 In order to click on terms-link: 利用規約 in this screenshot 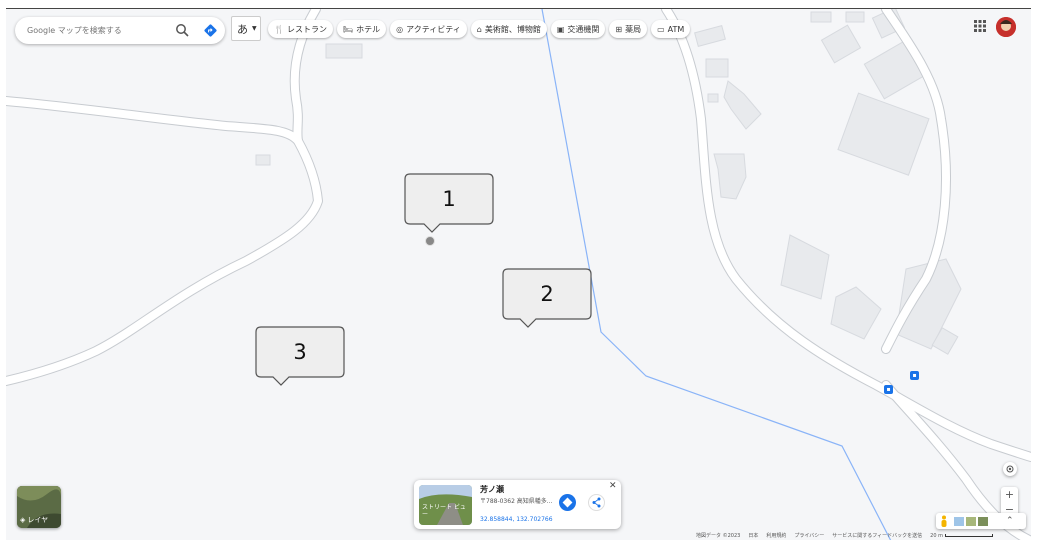, I will do `click(776, 535)`.